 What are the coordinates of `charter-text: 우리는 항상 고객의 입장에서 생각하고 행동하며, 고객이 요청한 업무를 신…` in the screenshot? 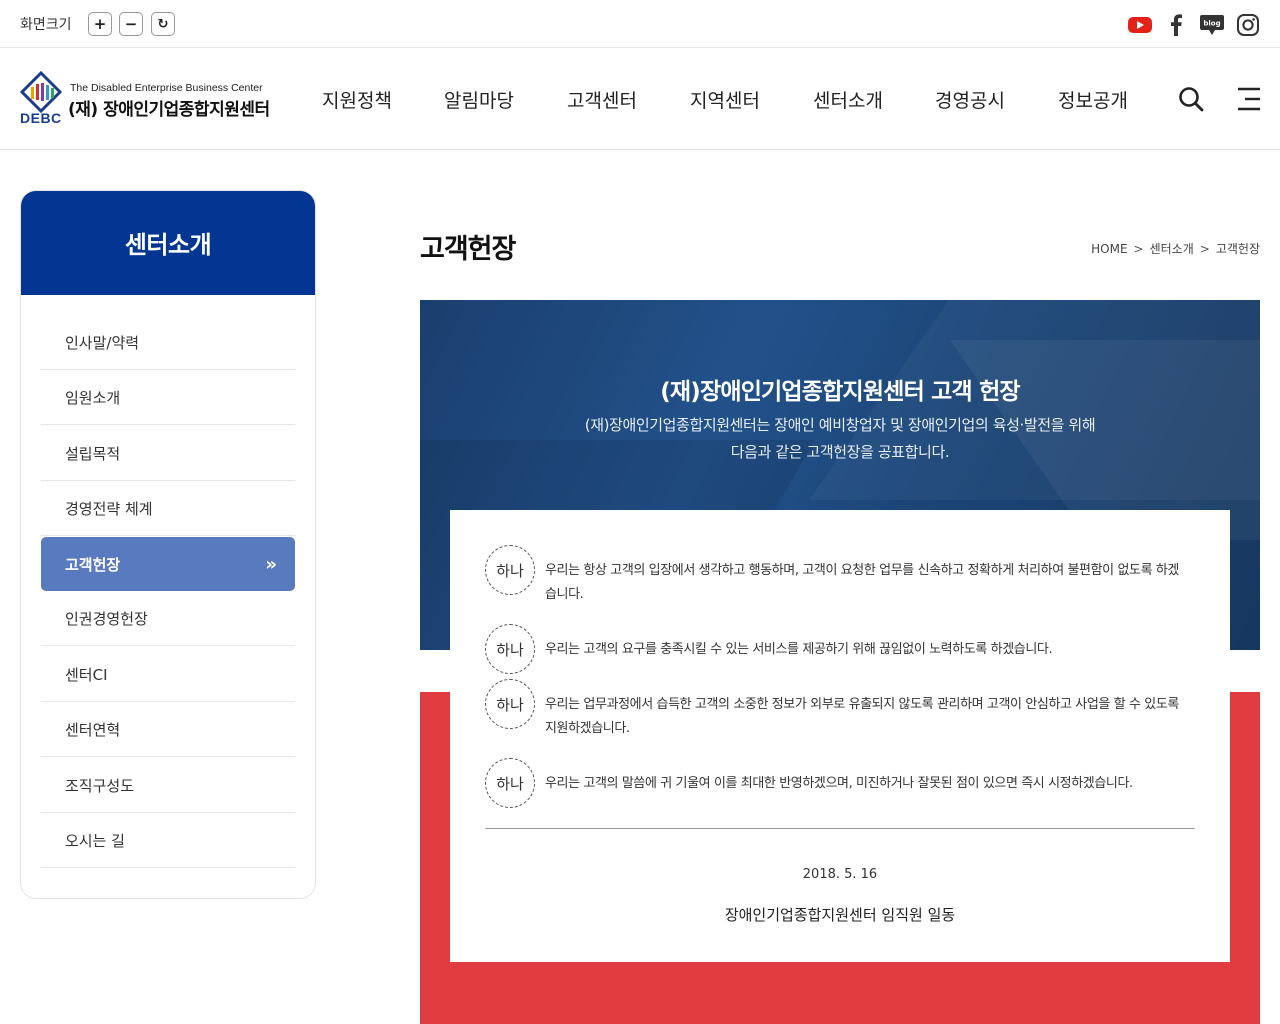 It's located at (862, 582).